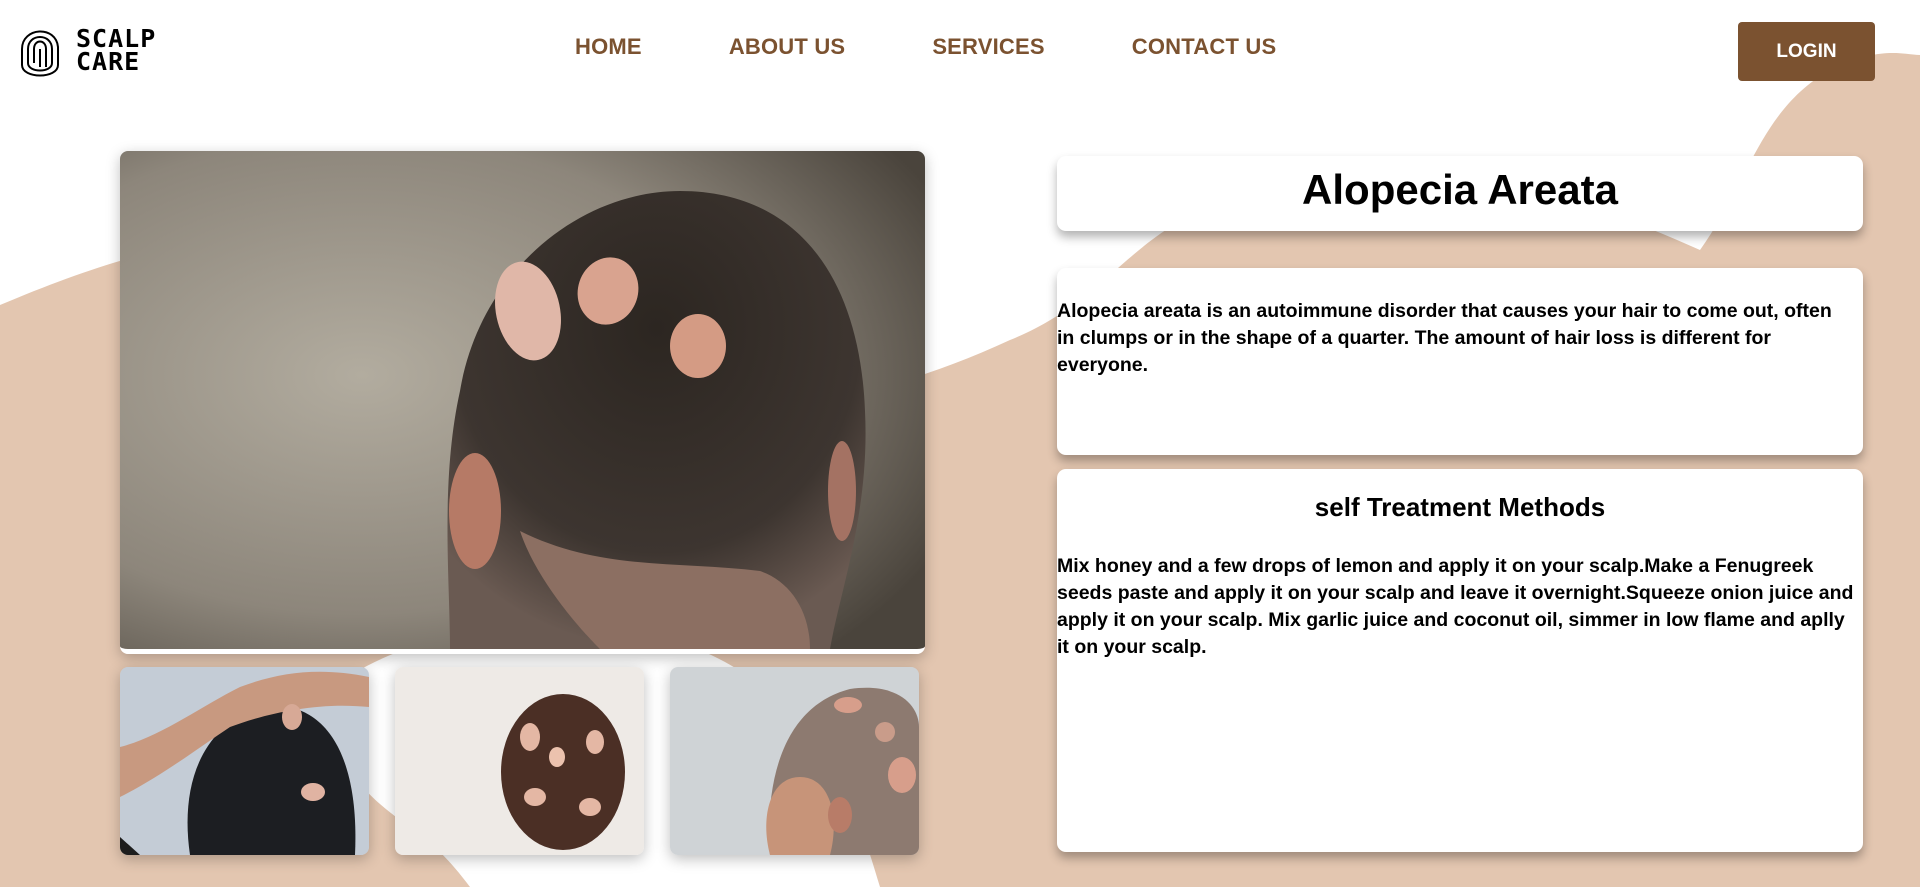 This screenshot has width=1920, height=887. I want to click on scalp-care-logo: SCALP CARE, so click(100, 50).